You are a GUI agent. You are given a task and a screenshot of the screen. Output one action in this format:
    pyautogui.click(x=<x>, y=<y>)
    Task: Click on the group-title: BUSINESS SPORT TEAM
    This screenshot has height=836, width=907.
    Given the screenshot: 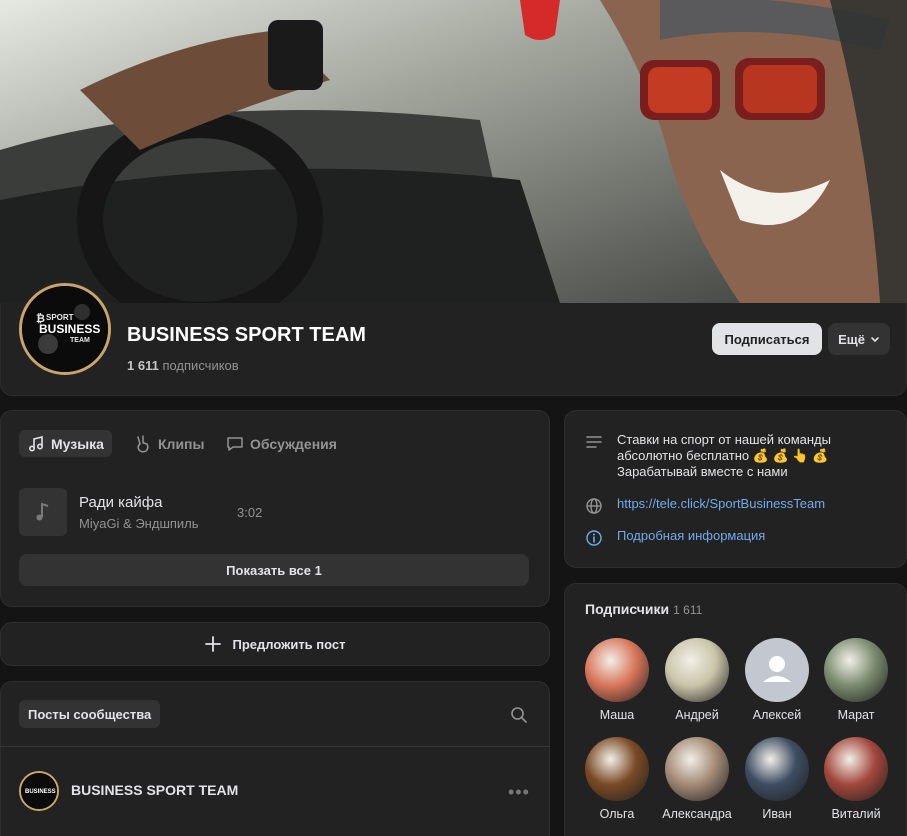 What is the action you would take?
    pyautogui.click(x=246, y=335)
    